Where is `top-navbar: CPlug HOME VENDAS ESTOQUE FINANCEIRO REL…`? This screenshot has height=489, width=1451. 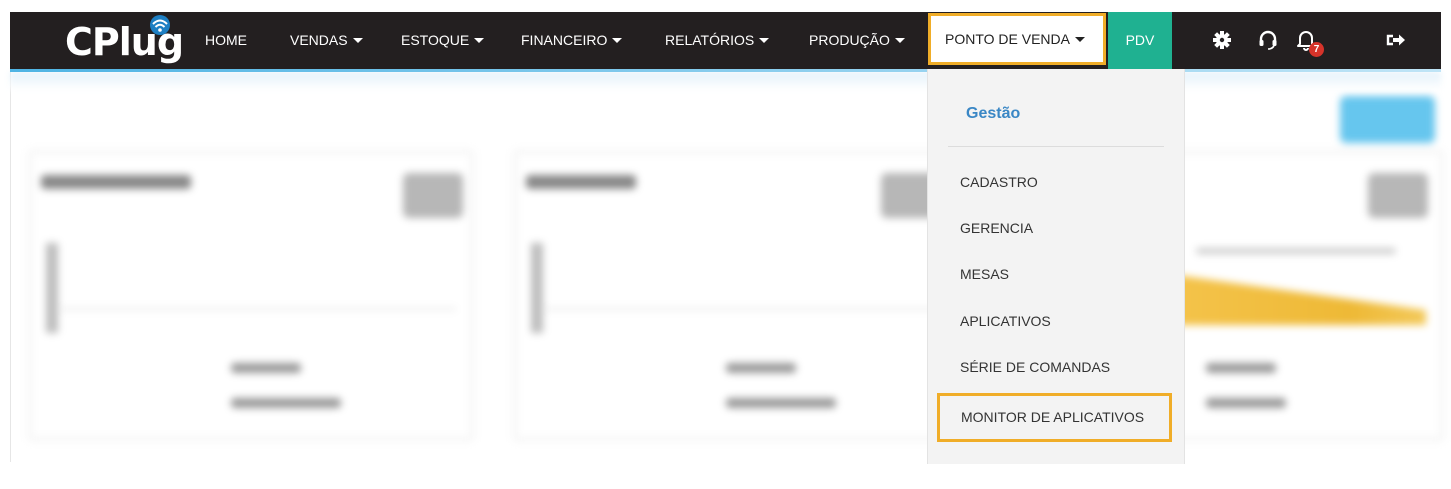
top-navbar: CPlug HOME VENDAS ESTOQUE FINANCEIRO REL… is located at coordinates (725, 40).